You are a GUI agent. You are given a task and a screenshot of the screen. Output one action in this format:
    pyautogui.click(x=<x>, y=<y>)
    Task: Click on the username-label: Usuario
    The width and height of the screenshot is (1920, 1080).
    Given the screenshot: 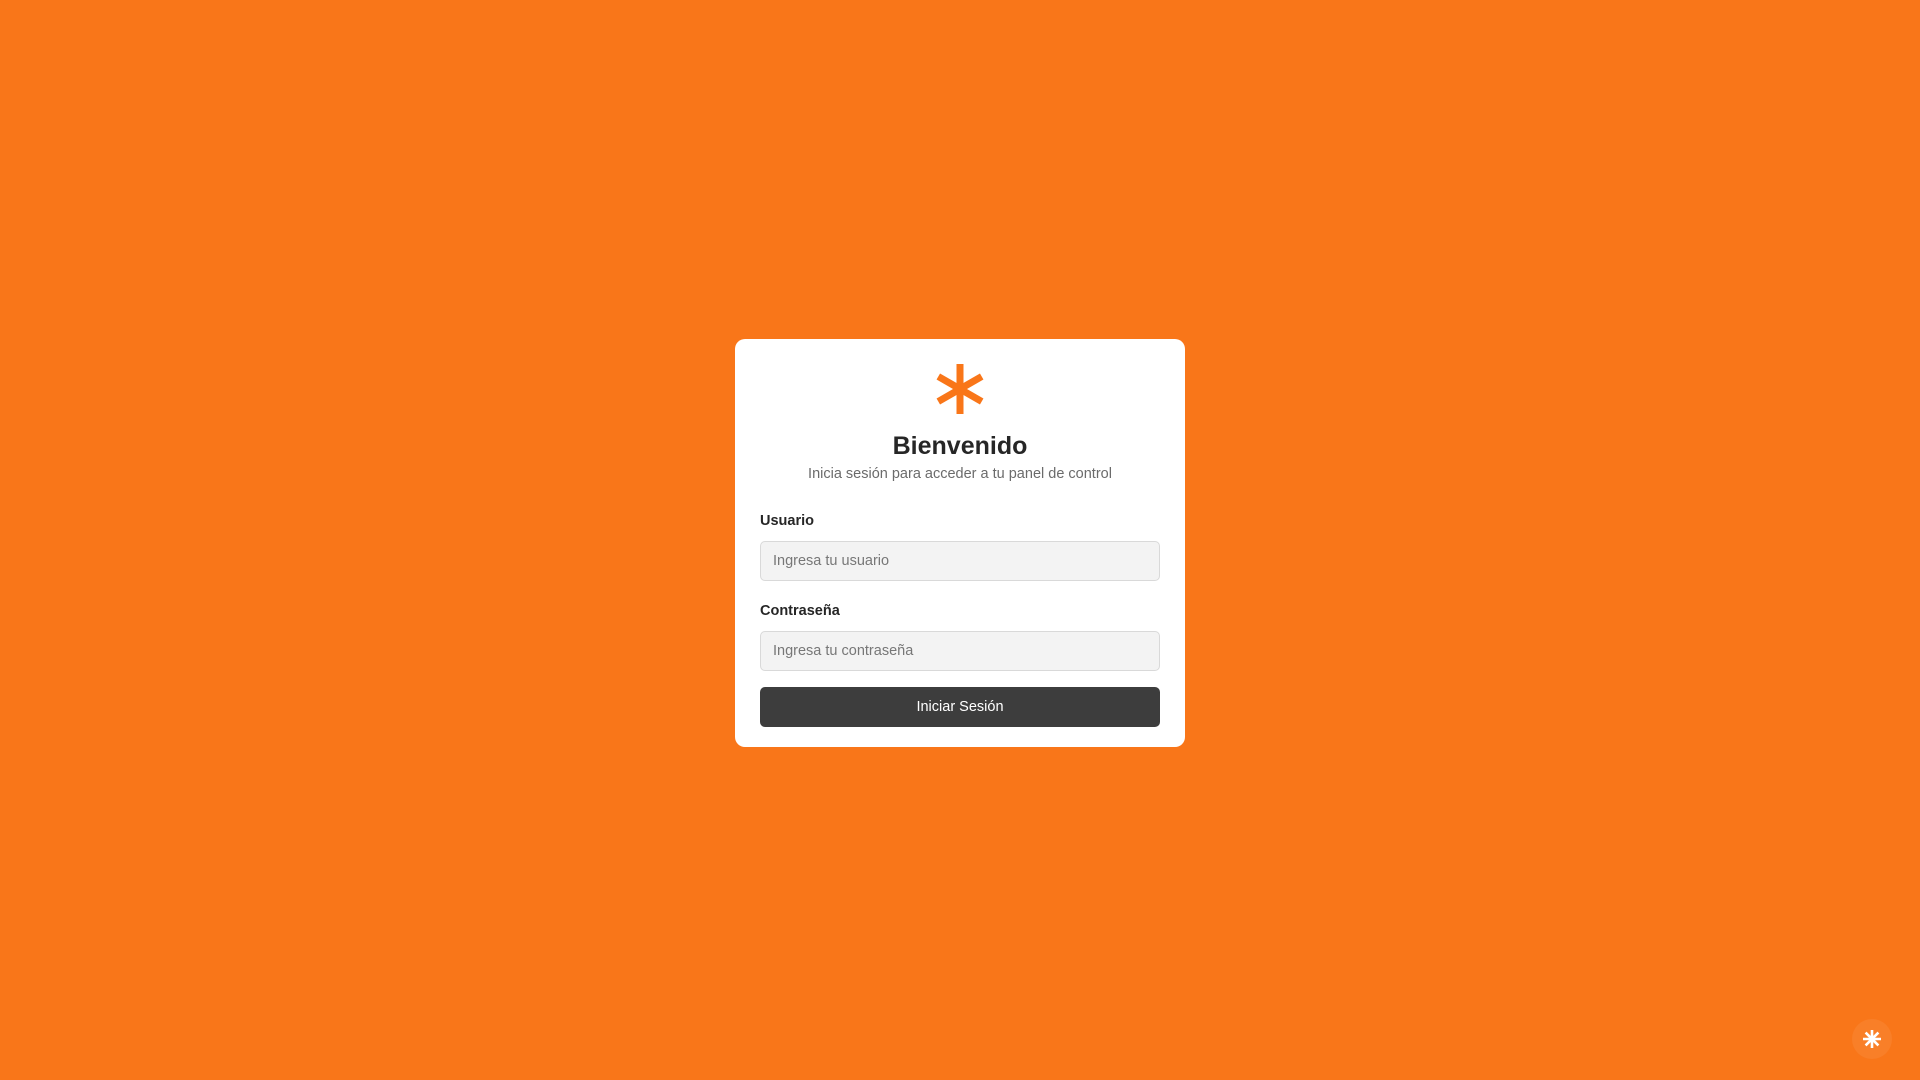 What is the action you would take?
    pyautogui.click(x=787, y=521)
    